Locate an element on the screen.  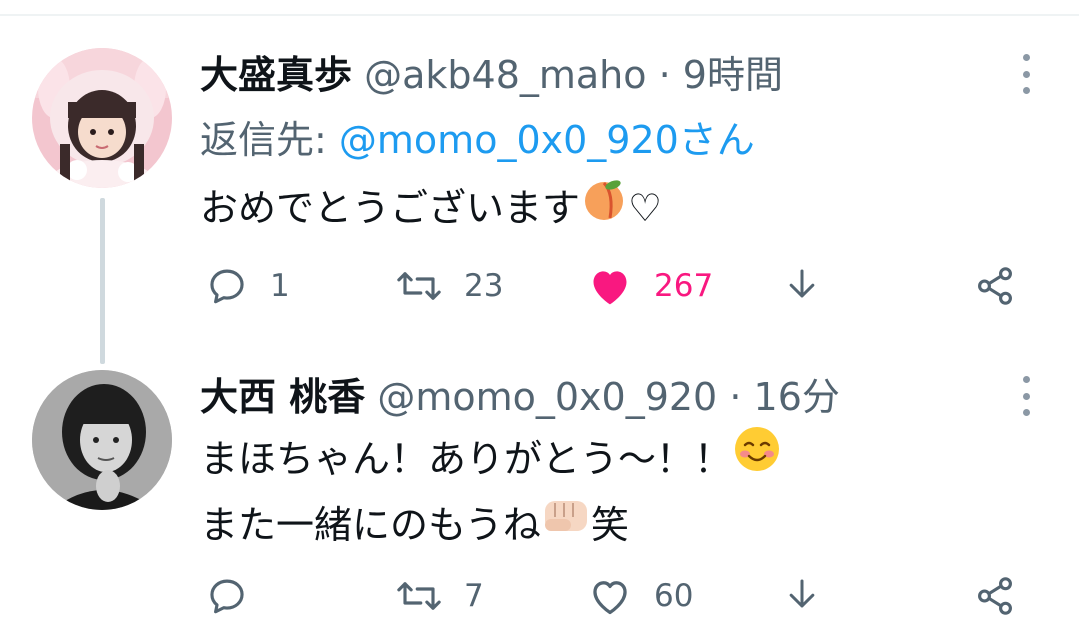
user-handle: @momo_0x0_920 is located at coordinates (547, 397).